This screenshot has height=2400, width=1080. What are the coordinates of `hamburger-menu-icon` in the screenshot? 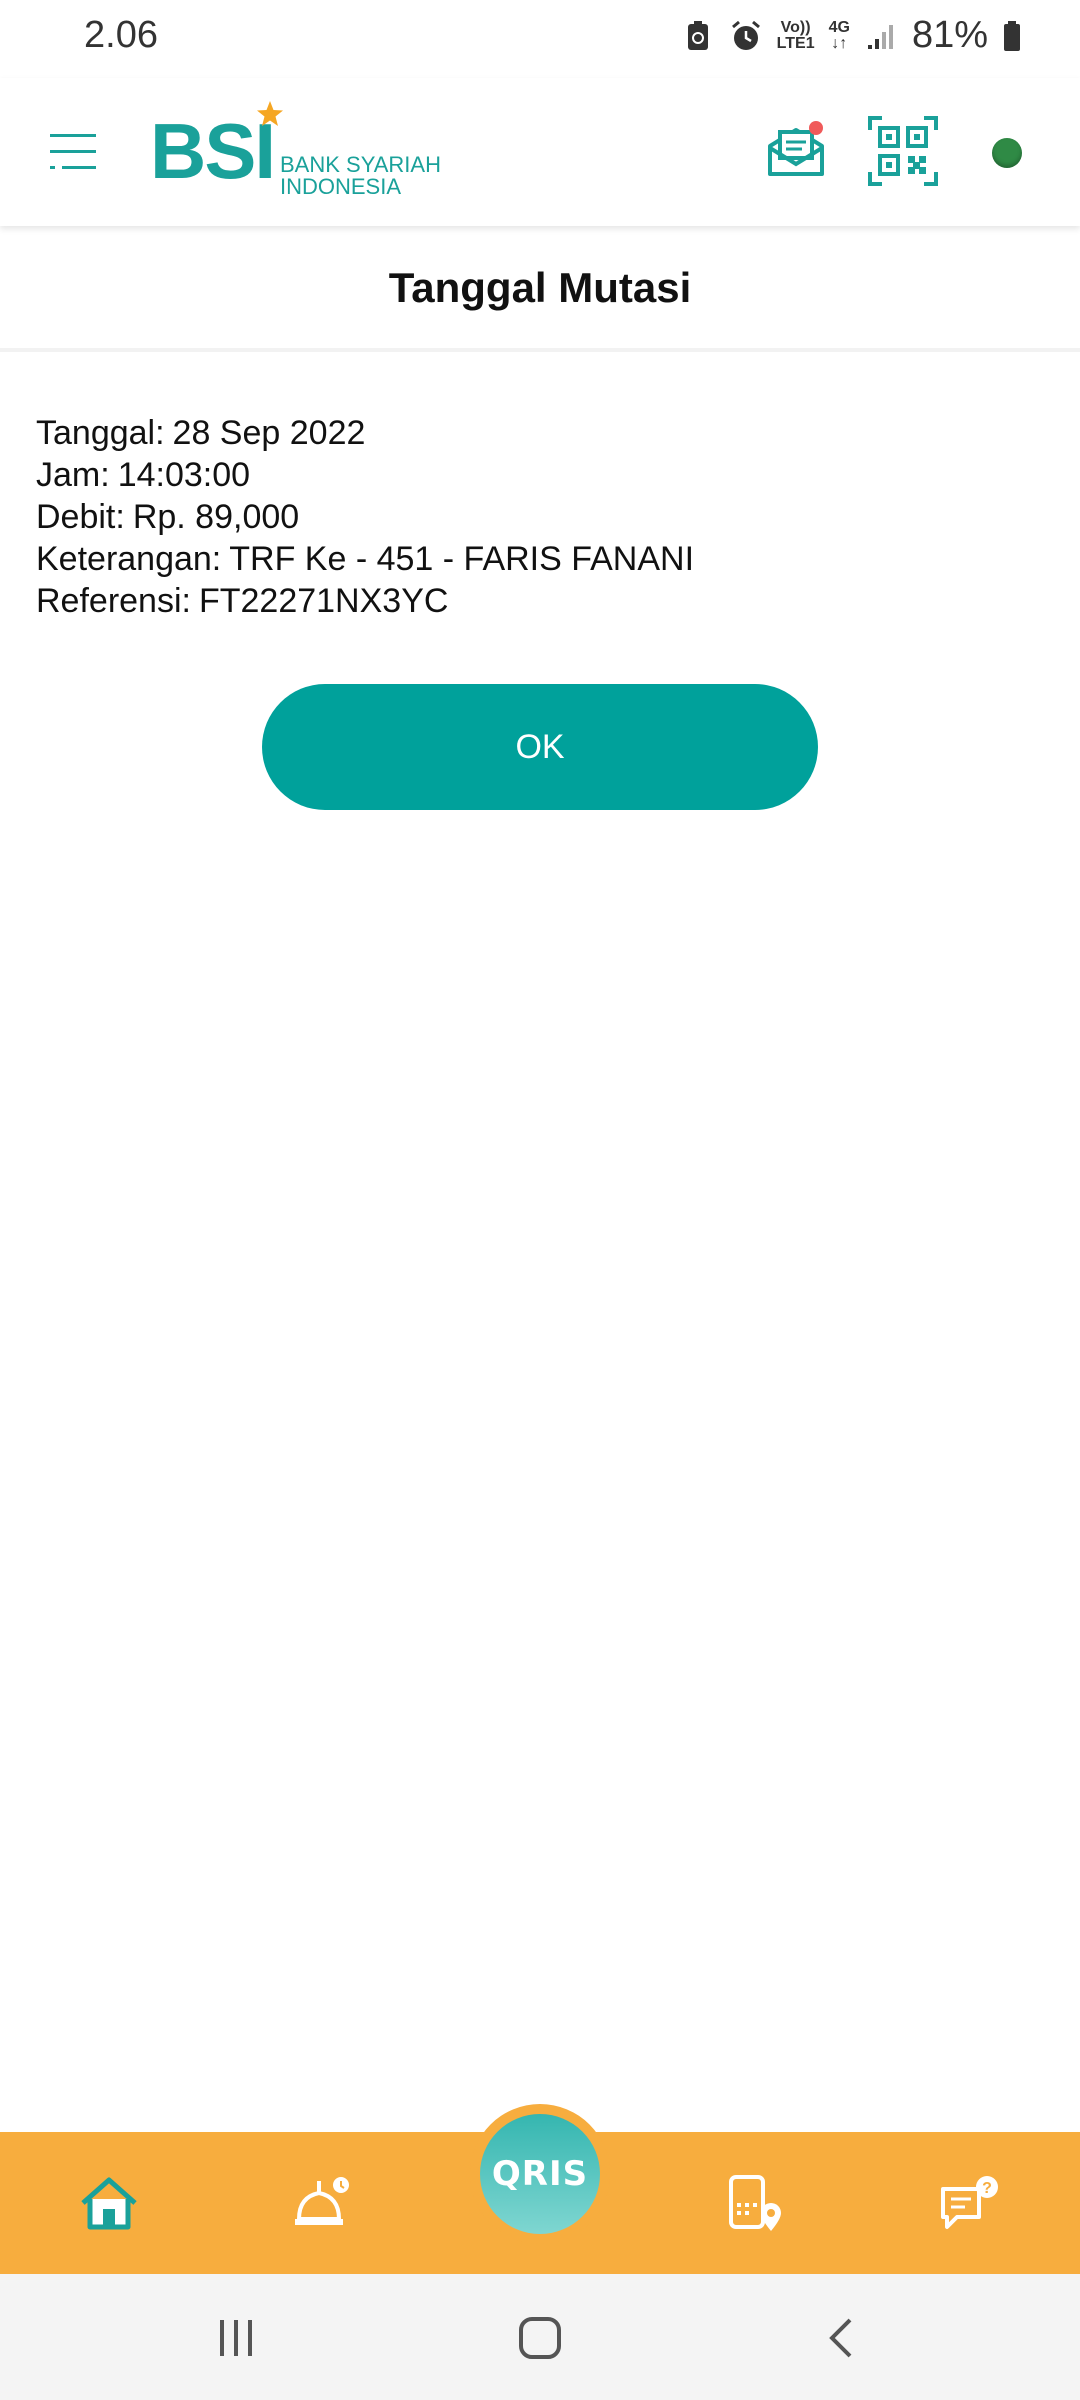 It's located at (73, 152).